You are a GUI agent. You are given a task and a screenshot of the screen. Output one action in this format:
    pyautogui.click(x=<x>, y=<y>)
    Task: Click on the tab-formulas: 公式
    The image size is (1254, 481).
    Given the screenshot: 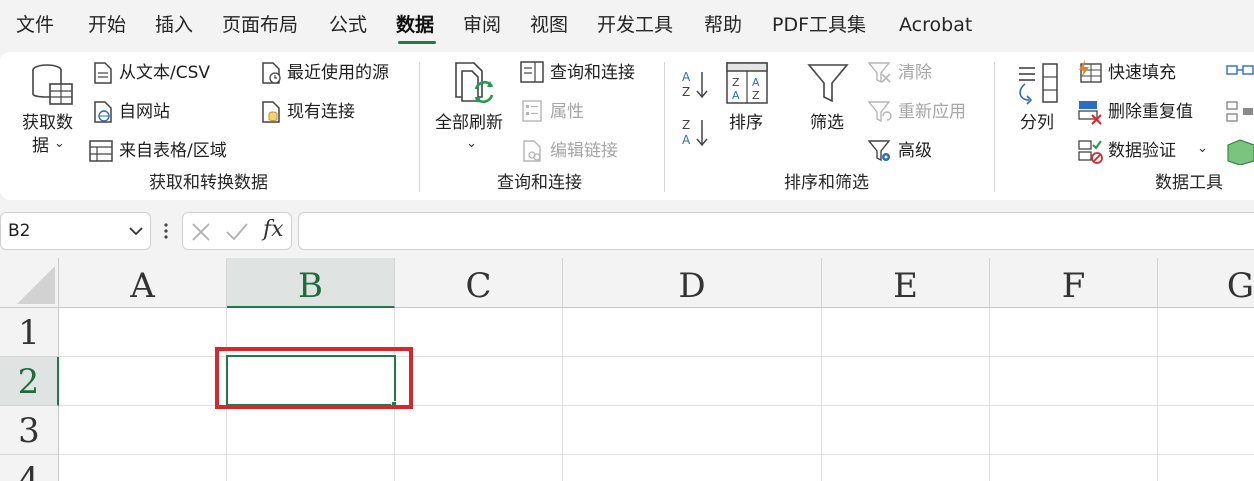 What is the action you would take?
    pyautogui.click(x=348, y=25)
    